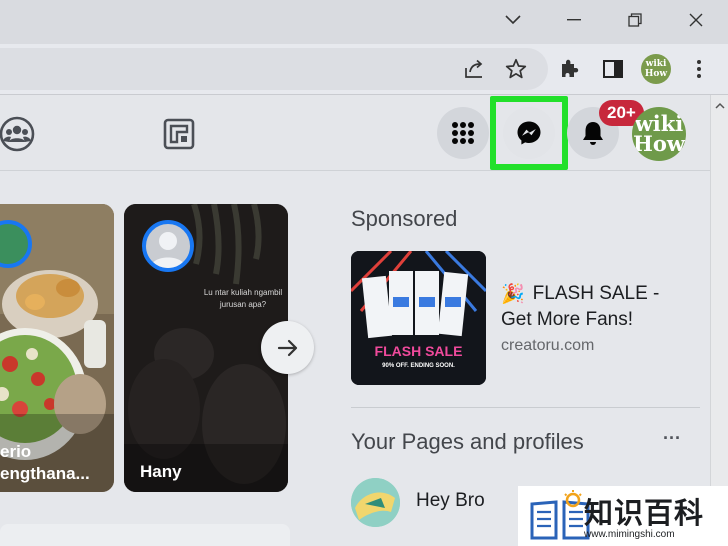 Image resolution: width=728 pixels, height=546 pixels. What do you see at coordinates (467, 441) in the screenshot?
I see `pages-heading: Your Pages and profiles` at bounding box center [467, 441].